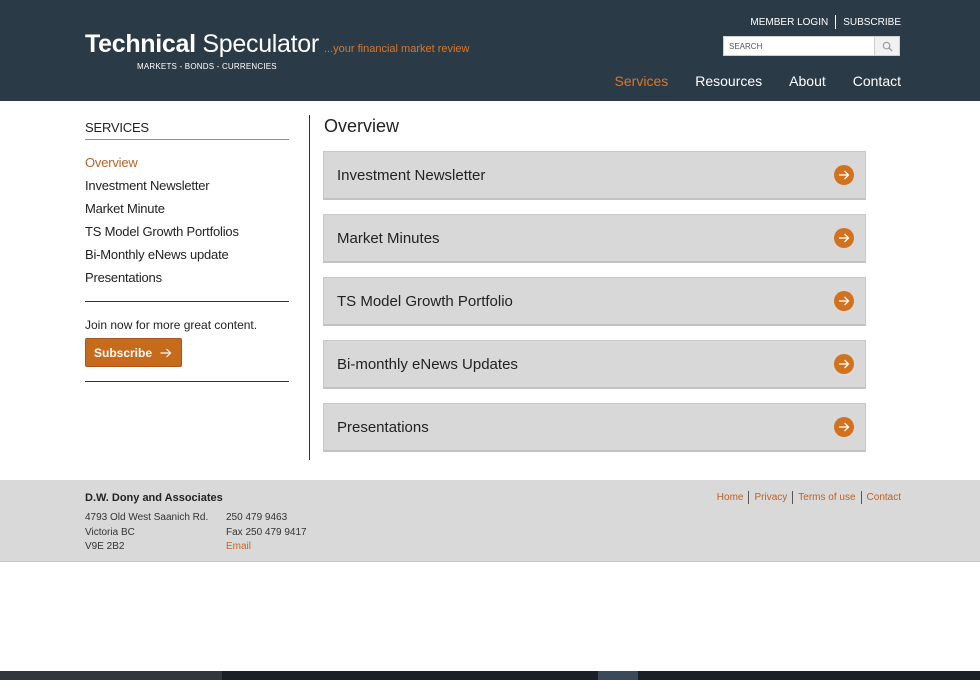  Describe the element at coordinates (187, 381) in the screenshot. I see `sidebar-divider-bottom` at that location.